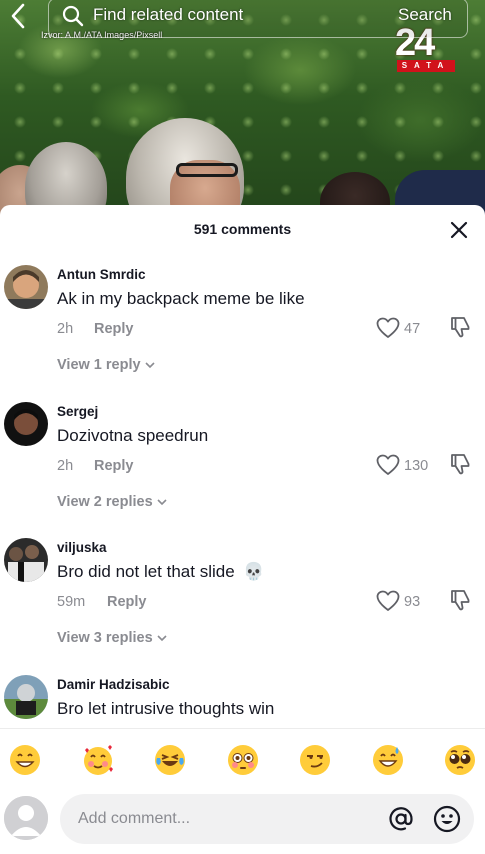  I want to click on close-icon, so click(459, 230).